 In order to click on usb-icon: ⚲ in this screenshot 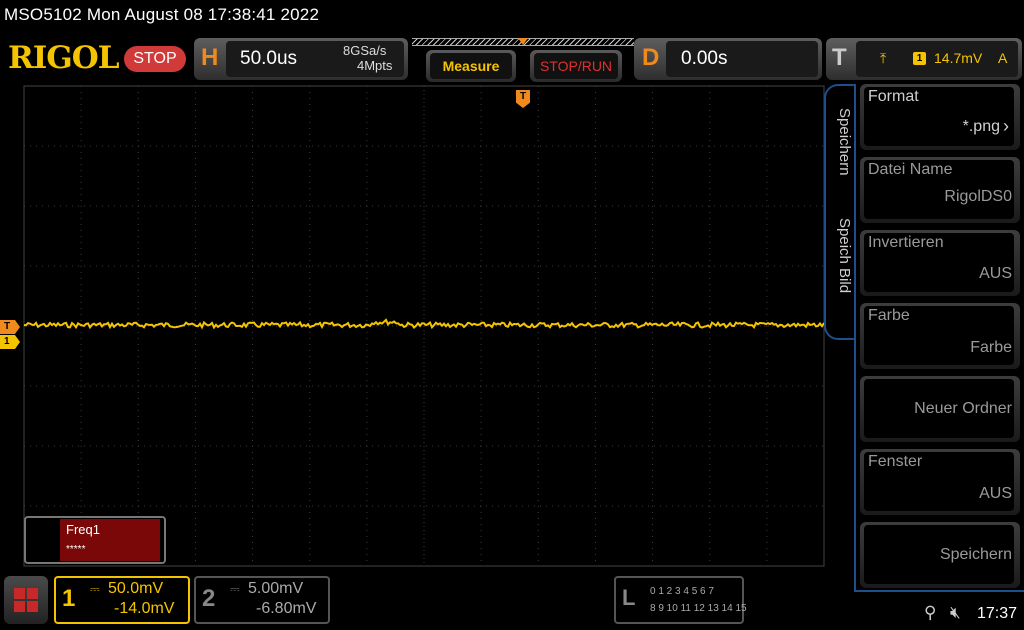, I will do `click(930, 612)`.